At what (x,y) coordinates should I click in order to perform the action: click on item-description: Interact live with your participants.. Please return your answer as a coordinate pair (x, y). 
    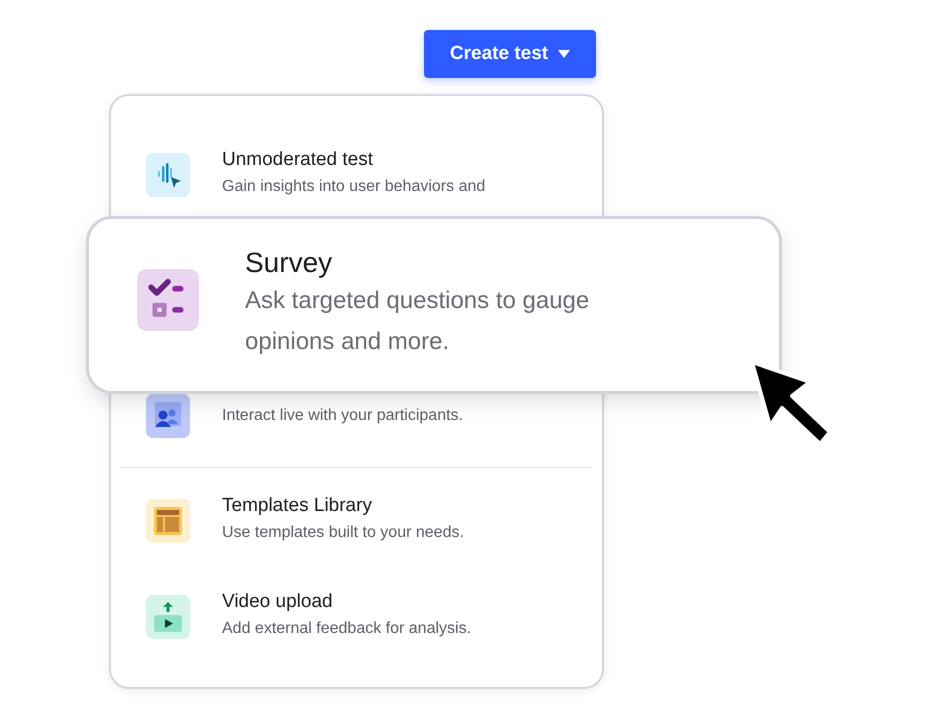
    Looking at the image, I should click on (342, 416).